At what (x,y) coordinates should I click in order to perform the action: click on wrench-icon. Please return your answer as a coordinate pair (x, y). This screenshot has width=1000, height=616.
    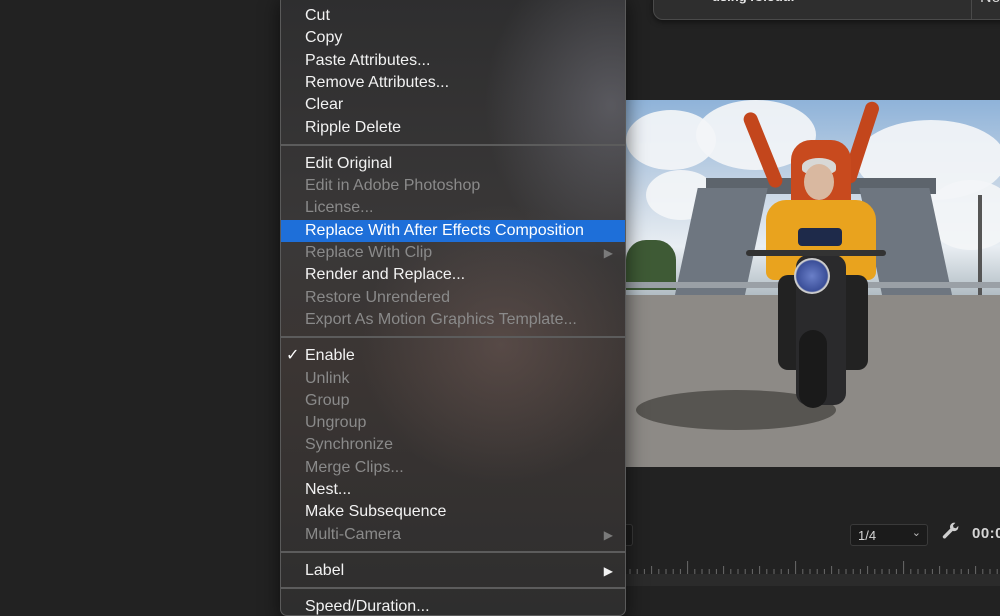
    Looking at the image, I should click on (951, 533).